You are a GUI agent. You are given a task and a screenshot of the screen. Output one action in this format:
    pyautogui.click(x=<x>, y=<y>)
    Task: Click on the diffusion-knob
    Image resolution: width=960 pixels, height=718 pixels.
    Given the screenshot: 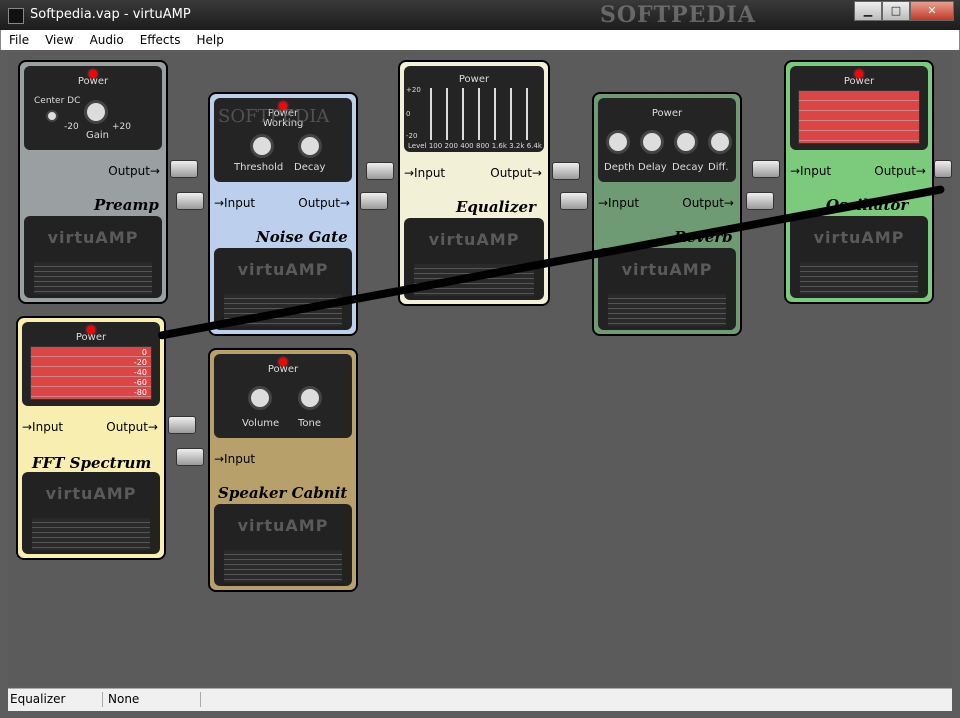 What is the action you would take?
    pyautogui.click(x=720, y=142)
    